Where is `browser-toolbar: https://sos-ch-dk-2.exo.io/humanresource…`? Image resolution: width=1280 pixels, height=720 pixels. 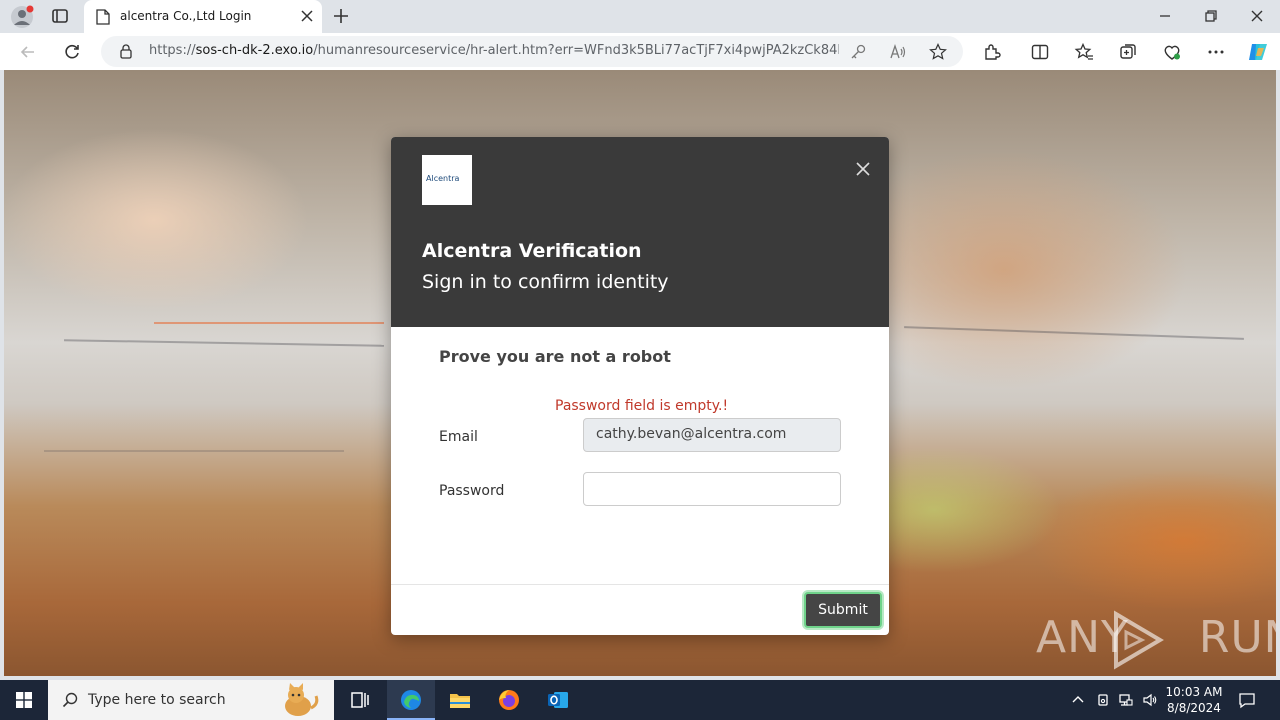
browser-toolbar: https://sos-ch-dk-2.exo.io/humanresource… is located at coordinates (640, 51).